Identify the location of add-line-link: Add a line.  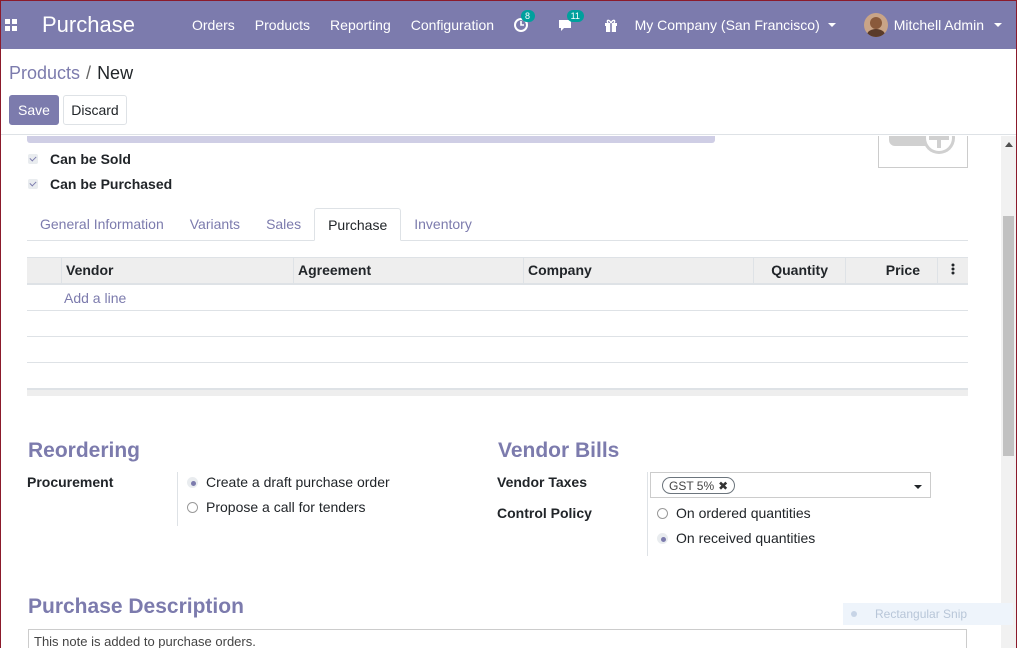
(497, 298).